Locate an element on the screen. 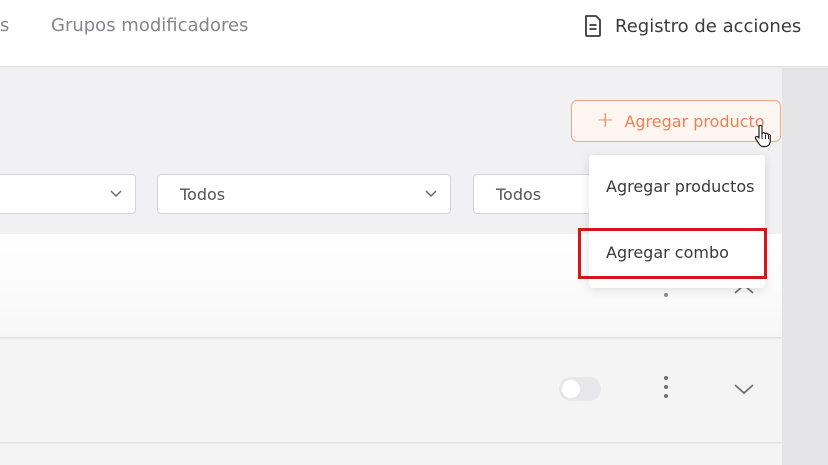  hand-pointer-icon is located at coordinates (762, 136).